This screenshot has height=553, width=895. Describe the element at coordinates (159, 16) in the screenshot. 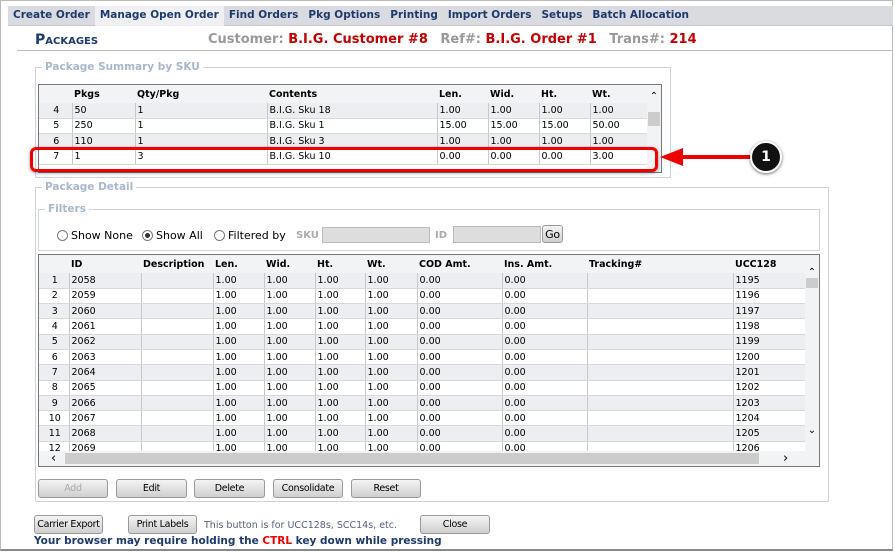

I see `tab-manage-open-order: Manage Open Order` at that location.